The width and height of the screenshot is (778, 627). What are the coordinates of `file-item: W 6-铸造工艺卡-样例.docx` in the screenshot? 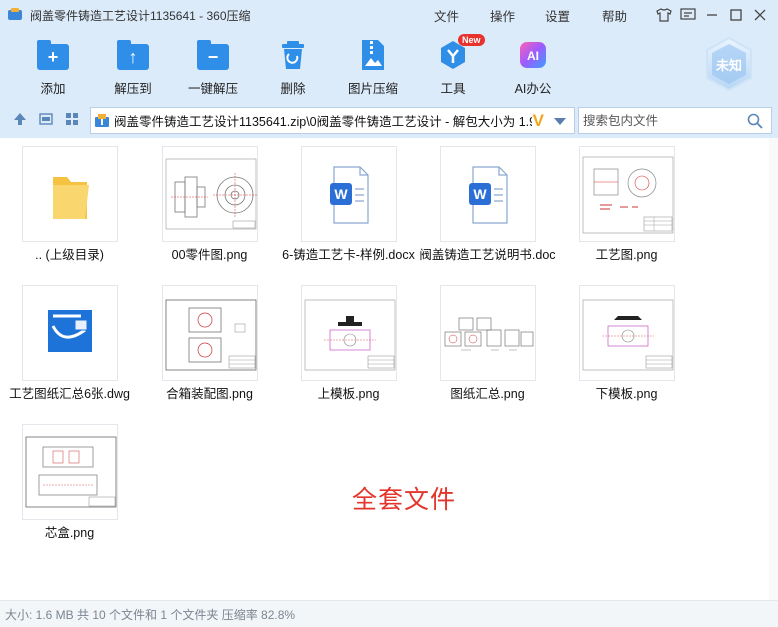 It's located at (348, 203).